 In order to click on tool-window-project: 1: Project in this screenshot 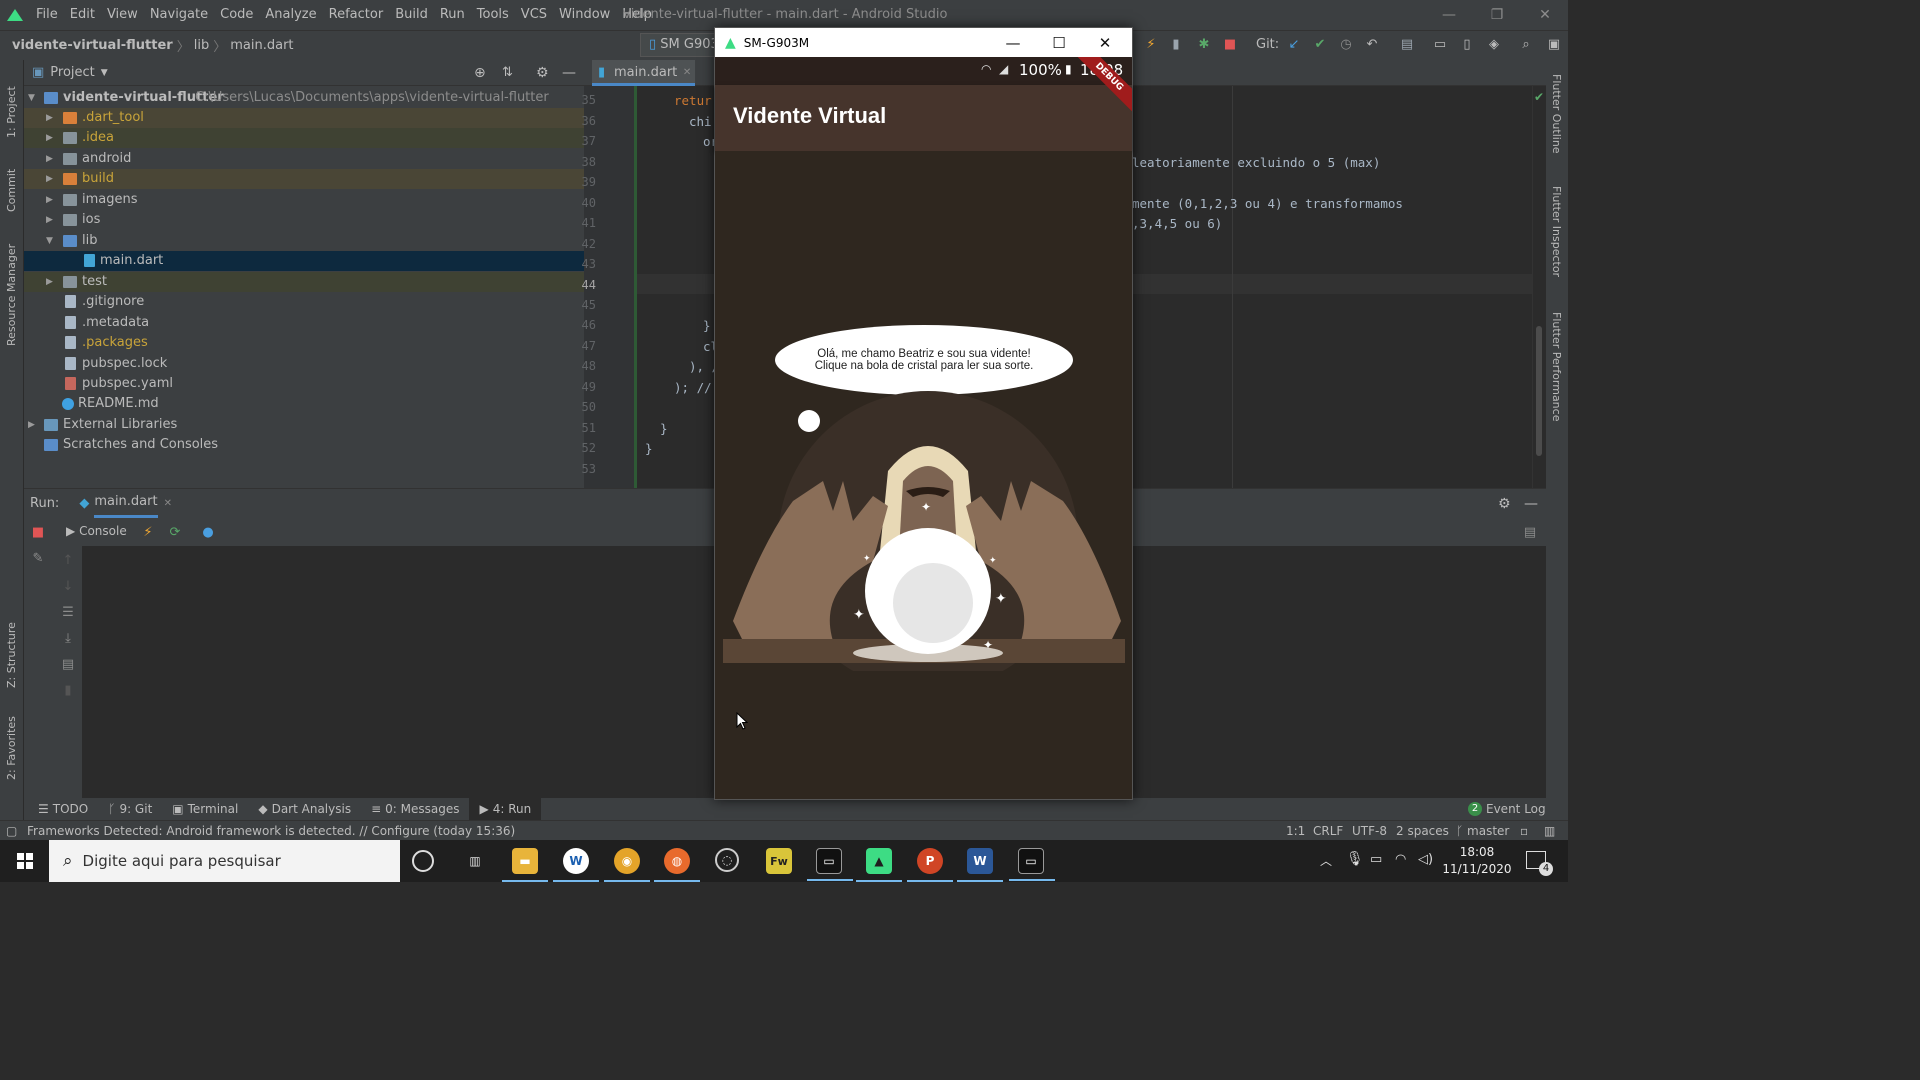, I will do `click(11, 103)`.